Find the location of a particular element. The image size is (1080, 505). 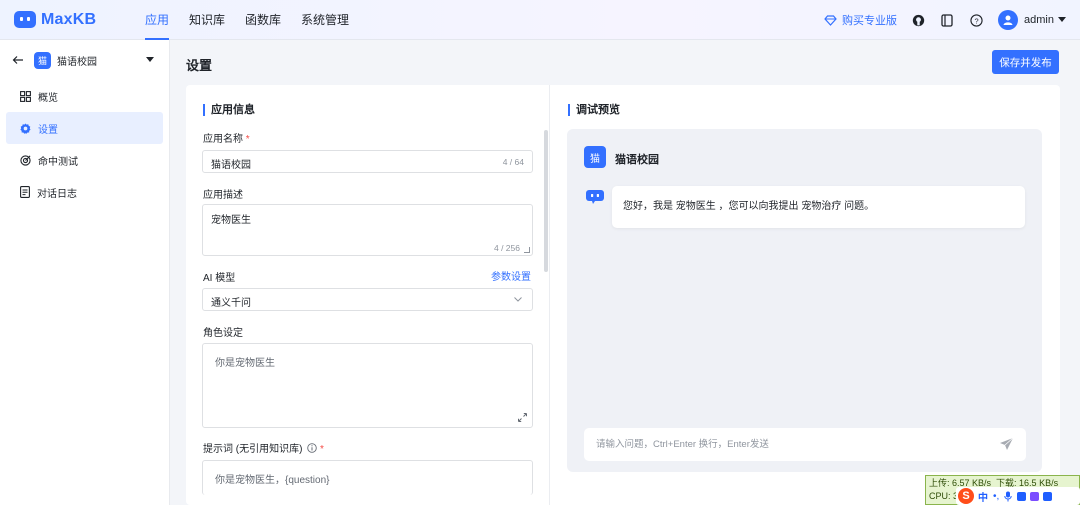

expand-icon is located at coordinates (522, 417).